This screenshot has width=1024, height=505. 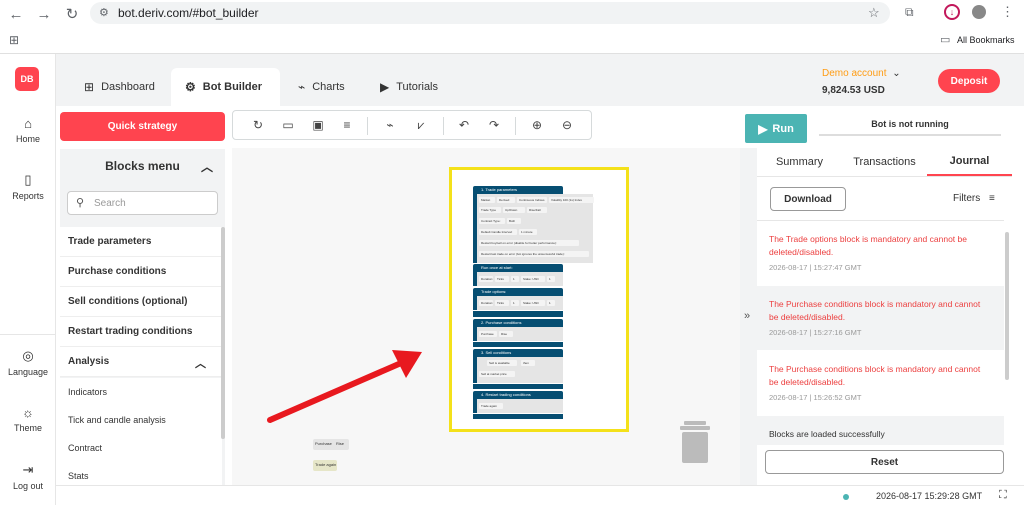 I want to click on stray-purchase-block: Purchase Rise, so click(x=331, y=444).